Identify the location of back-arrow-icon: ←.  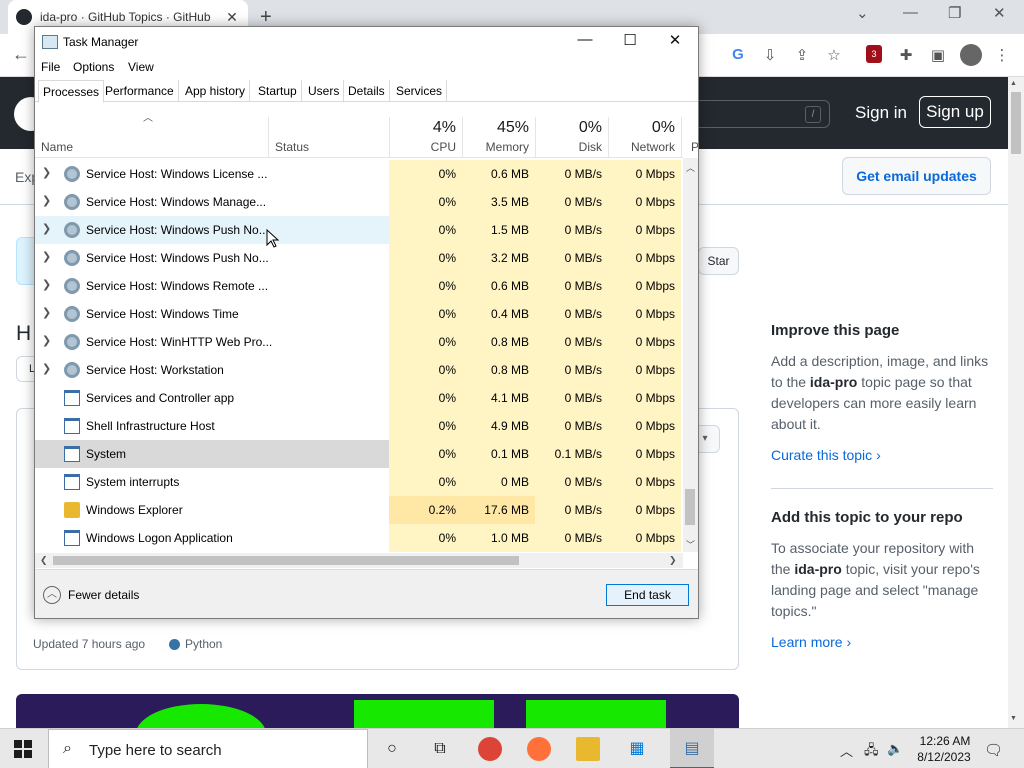
(21, 54).